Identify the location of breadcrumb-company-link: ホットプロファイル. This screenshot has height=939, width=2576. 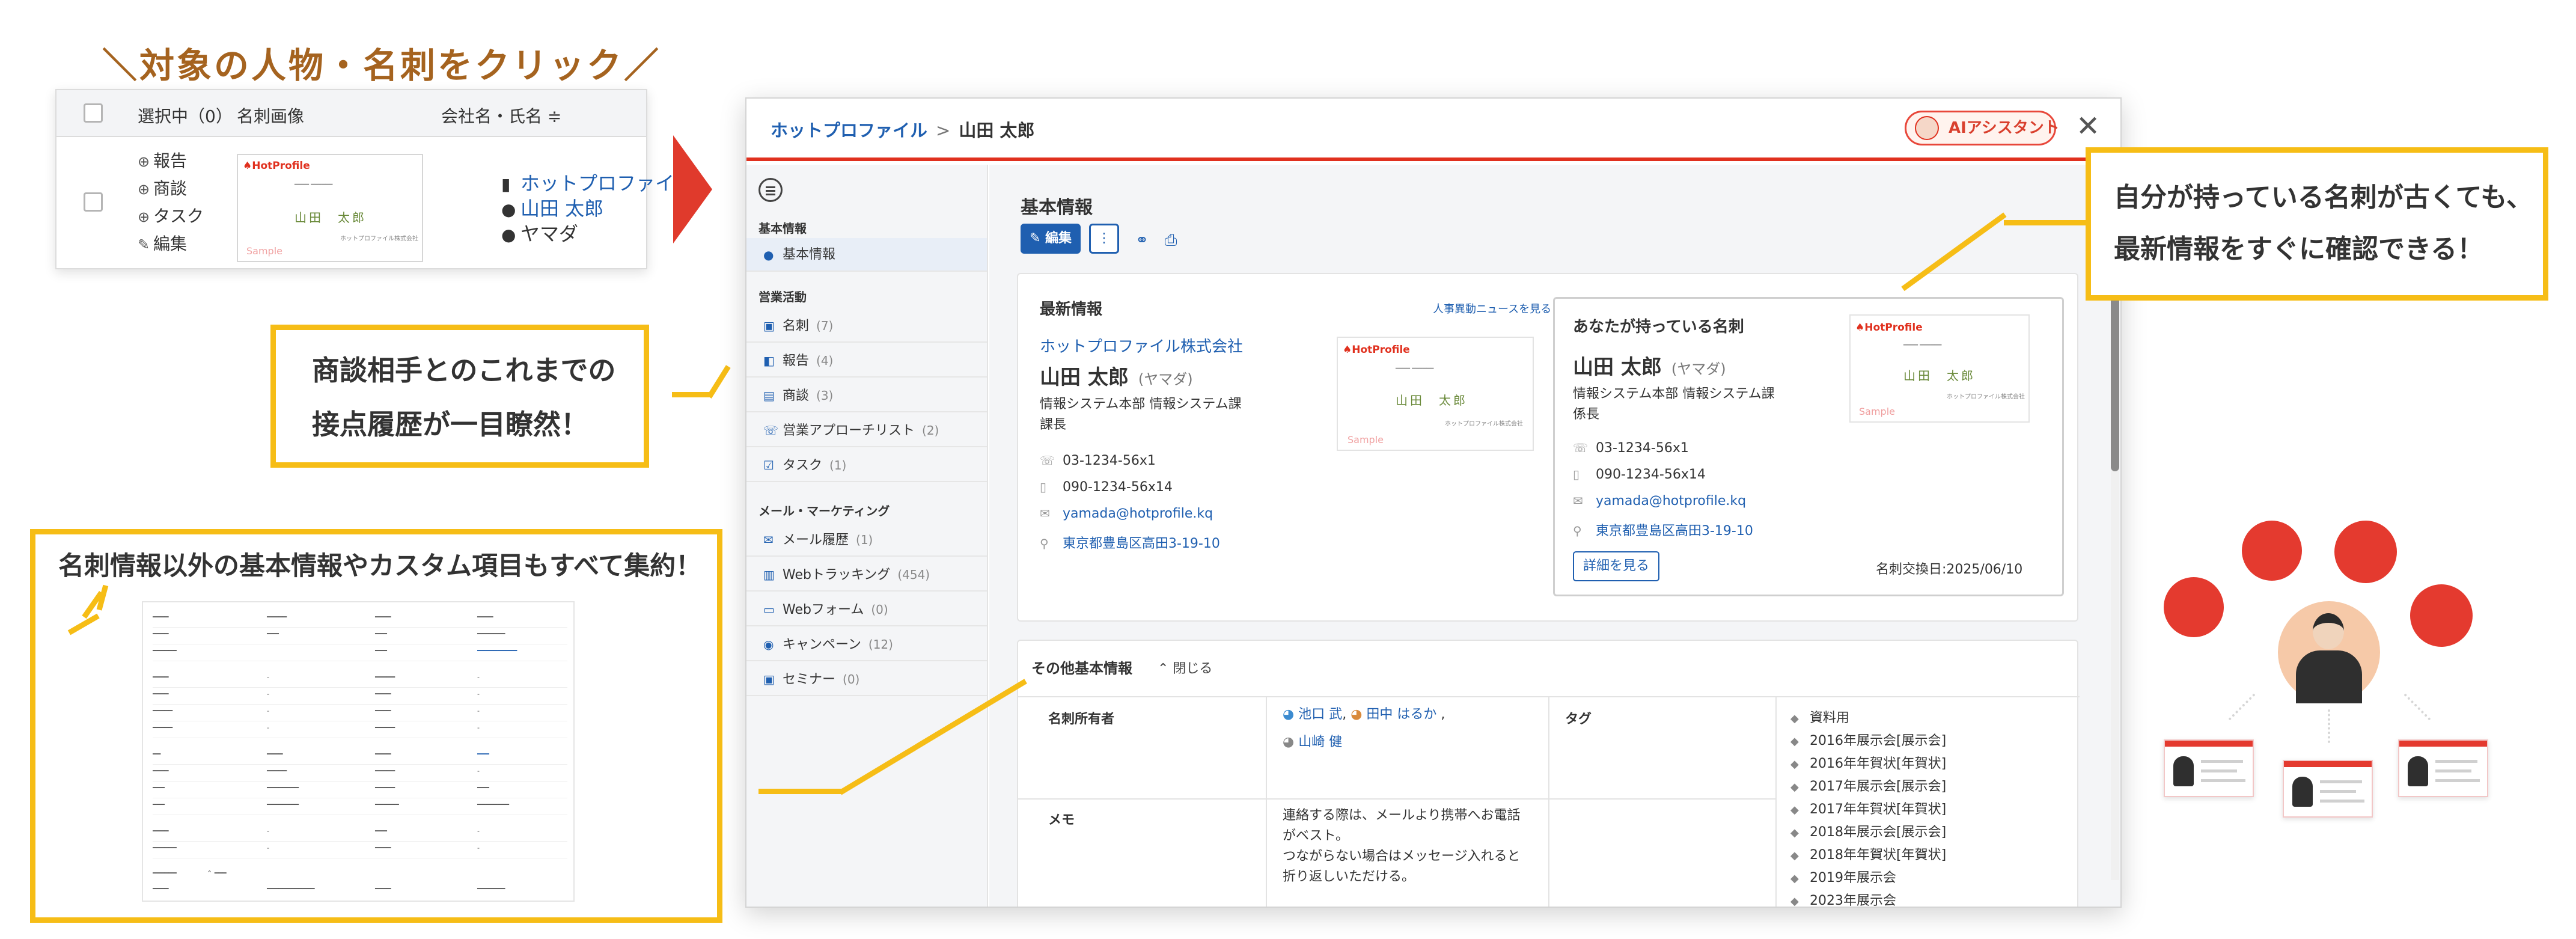
(849, 130).